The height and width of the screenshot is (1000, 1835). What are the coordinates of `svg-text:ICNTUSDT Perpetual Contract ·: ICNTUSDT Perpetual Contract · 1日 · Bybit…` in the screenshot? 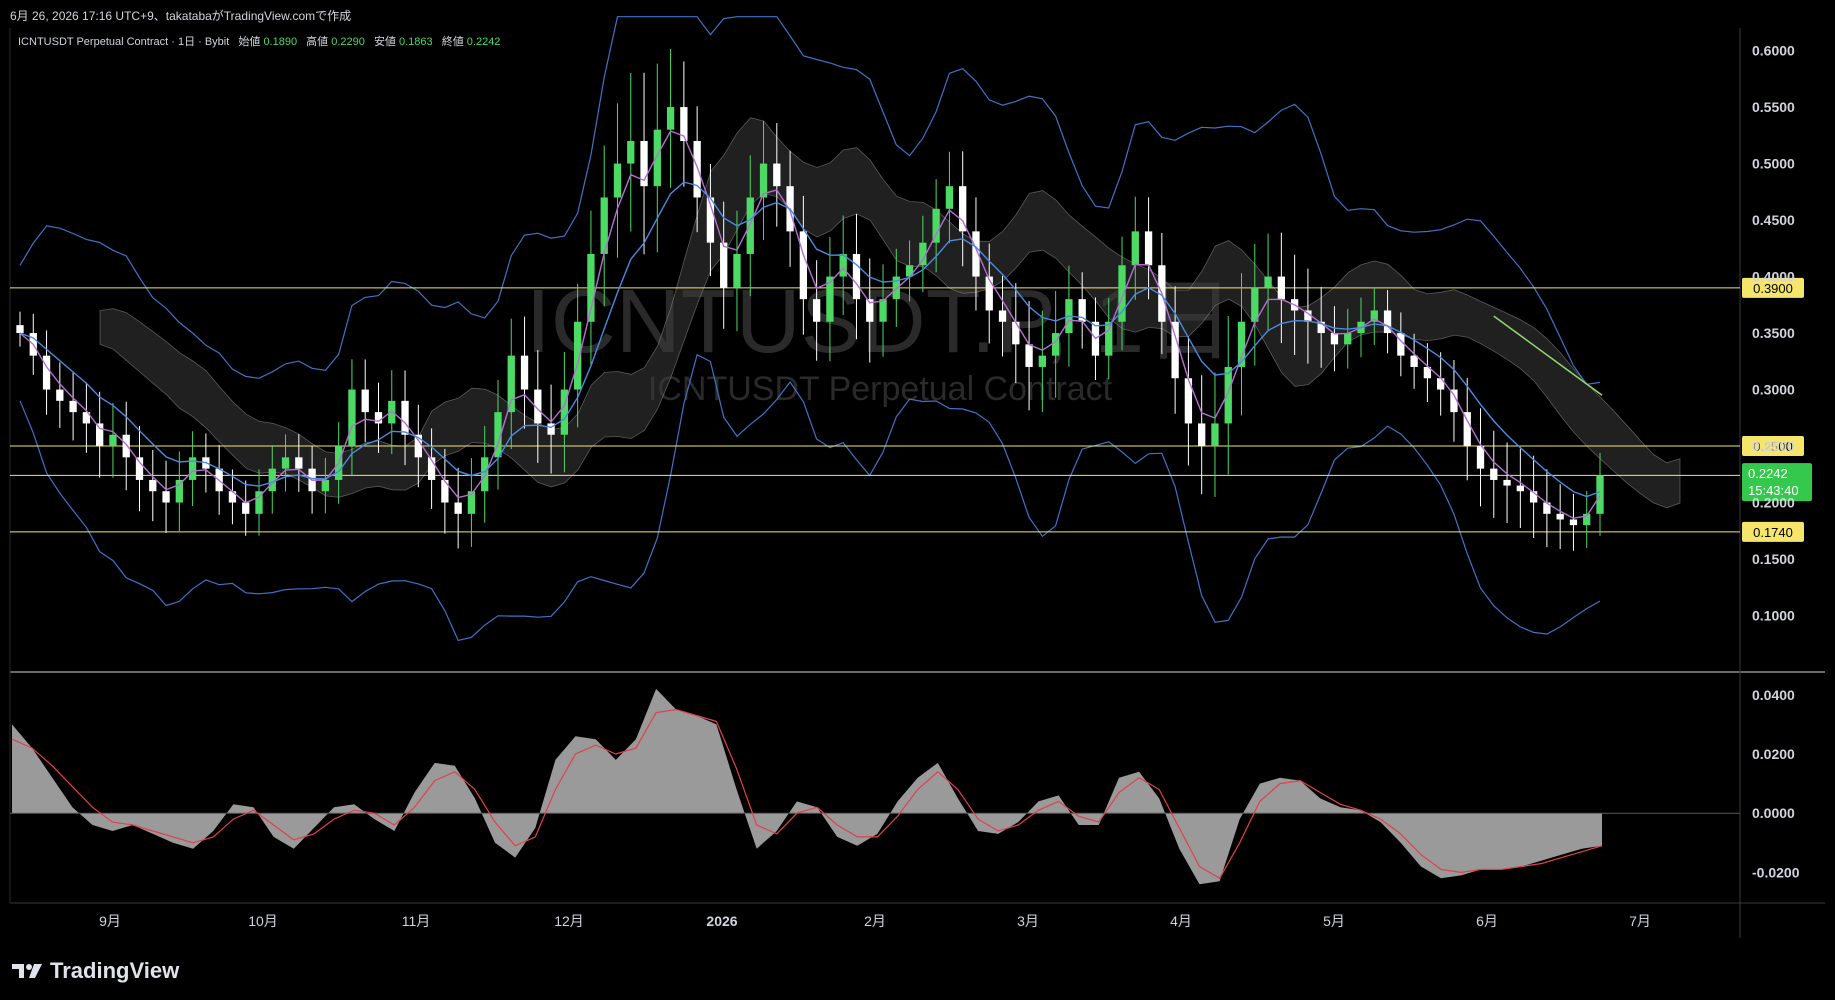 It's located at (259, 41).